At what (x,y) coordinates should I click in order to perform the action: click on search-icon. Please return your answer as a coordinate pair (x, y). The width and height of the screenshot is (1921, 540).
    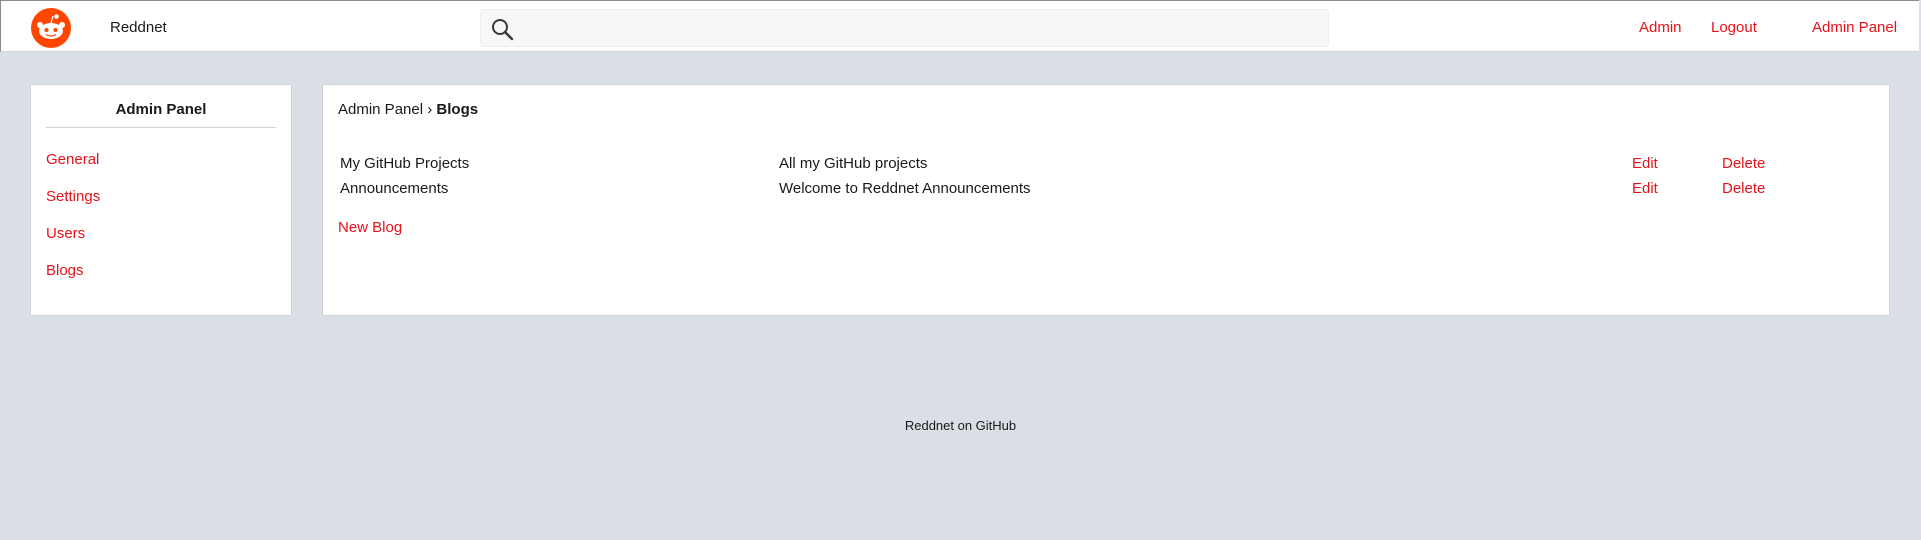
    Looking at the image, I should click on (503, 30).